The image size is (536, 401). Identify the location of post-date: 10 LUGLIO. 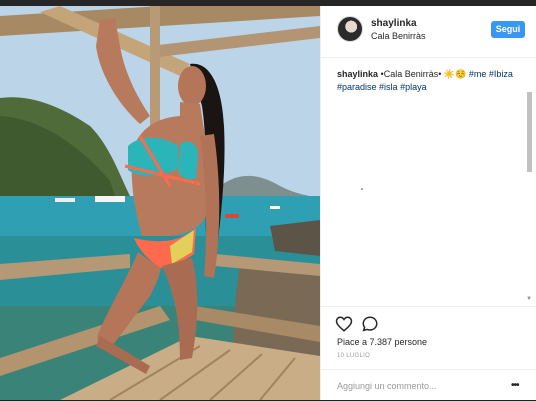
(354, 356).